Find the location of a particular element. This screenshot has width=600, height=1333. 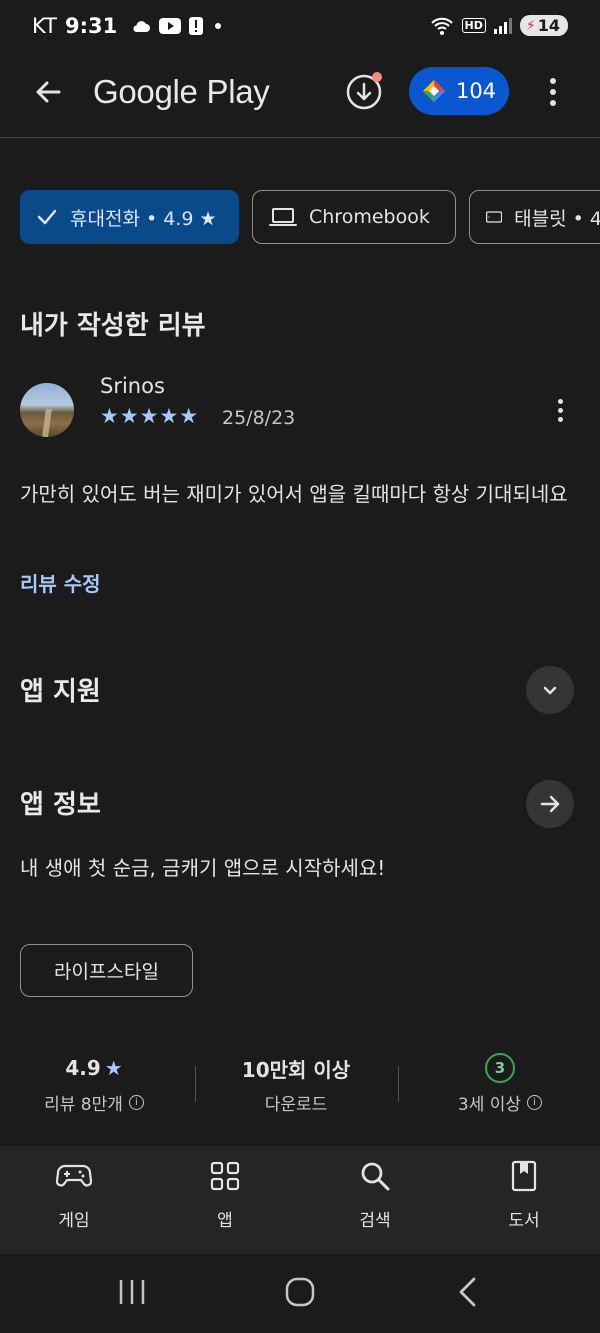

hd-icon: HD is located at coordinates (473, 25).